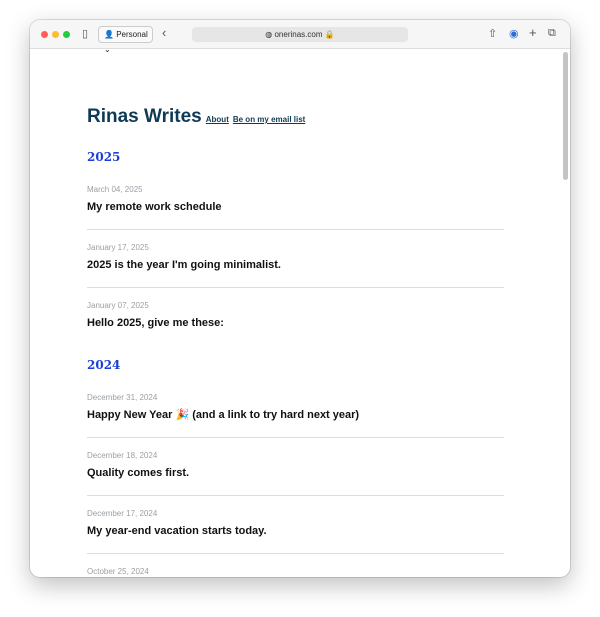 Image resolution: width=600 pixels, height=617 pixels. I want to click on email-list-link: Be on my email list, so click(269, 119).